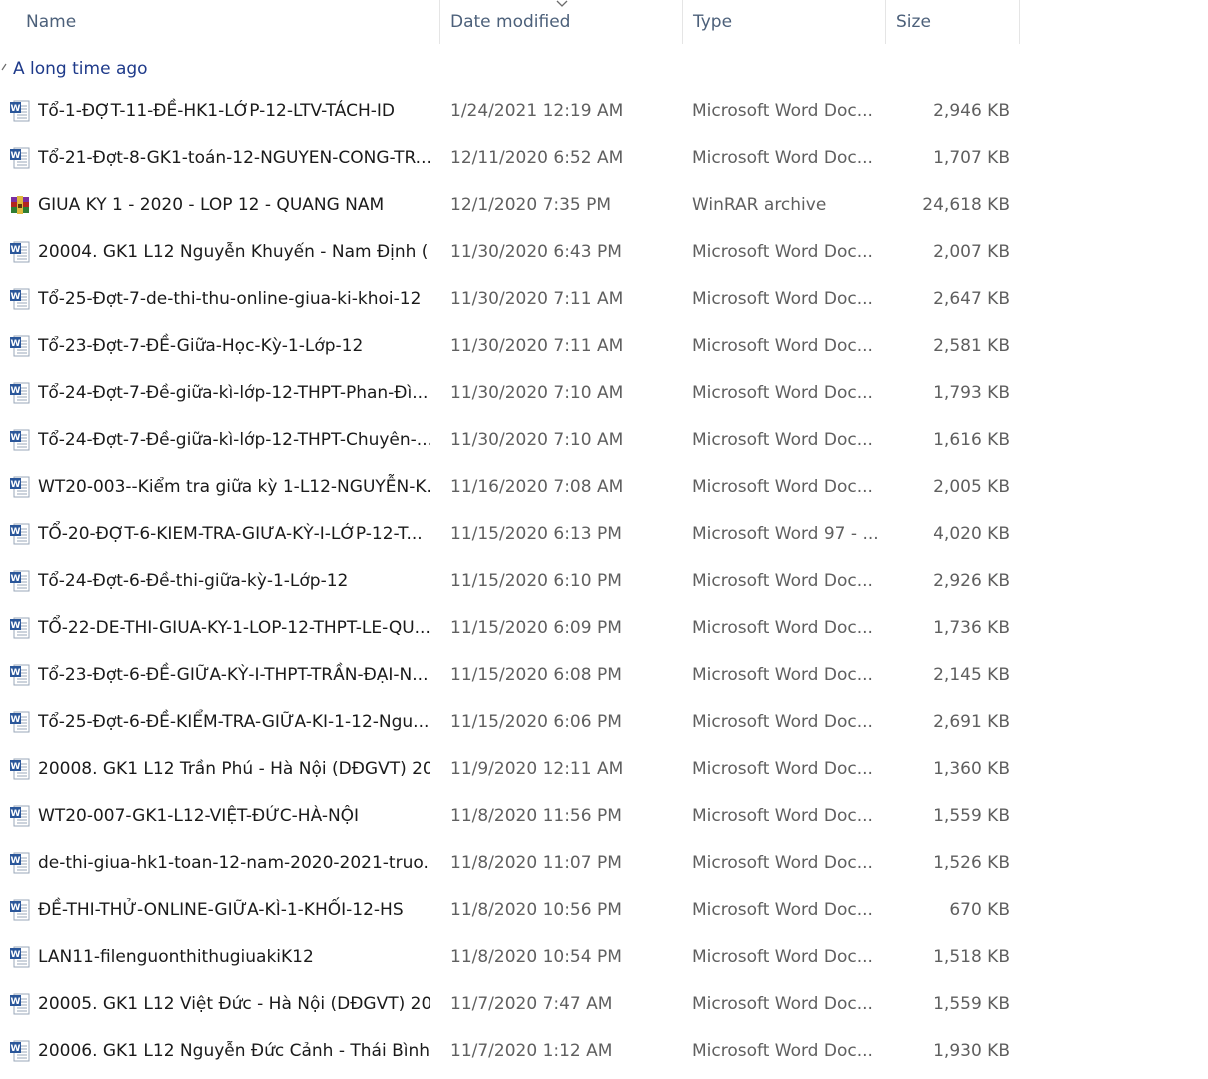 The image size is (1208, 1079). Describe the element at coordinates (971, 299) in the screenshot. I see `file-size: 2,647 KB` at that location.